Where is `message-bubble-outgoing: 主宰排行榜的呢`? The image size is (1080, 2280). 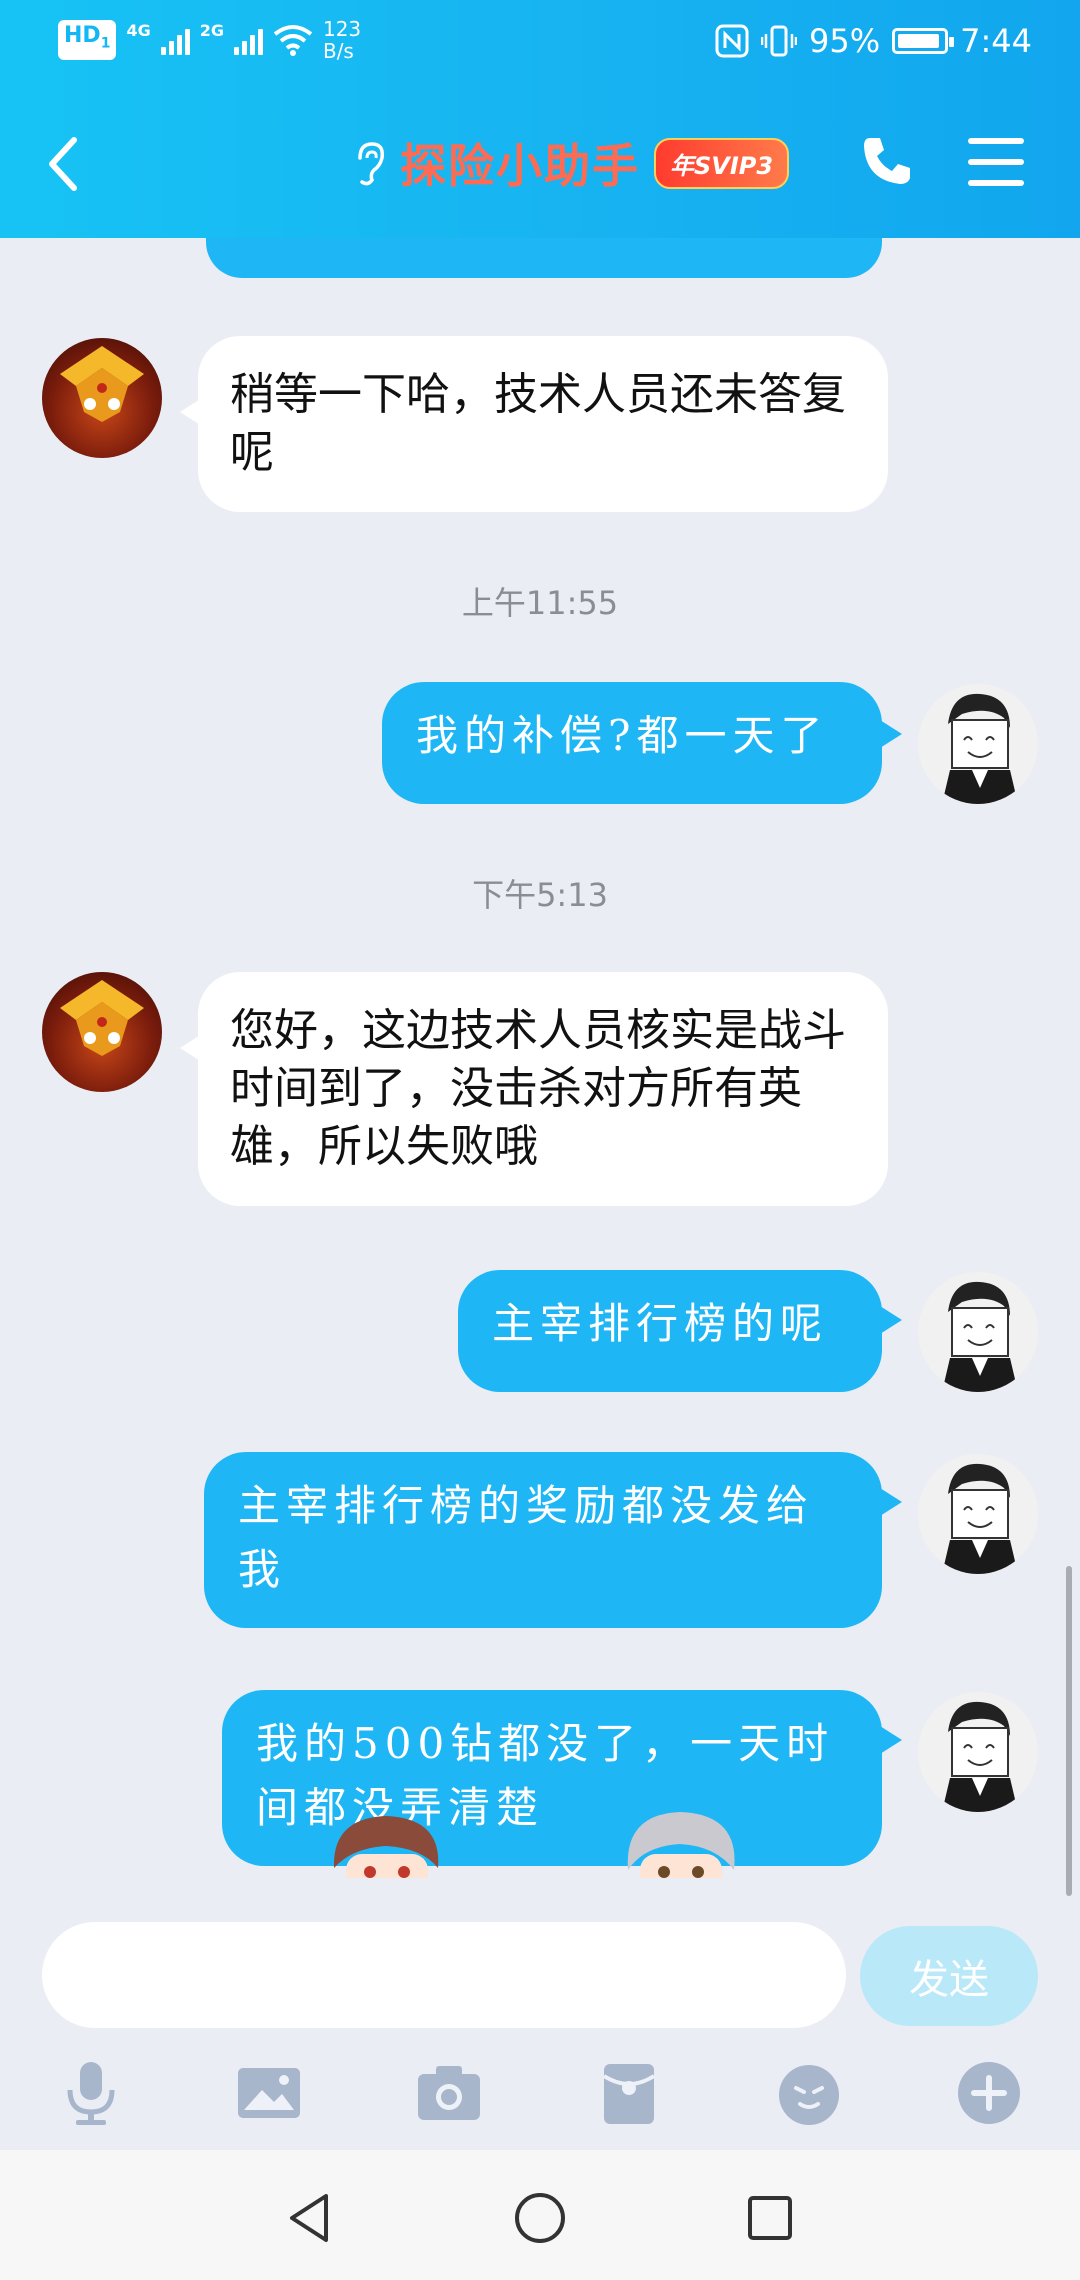
message-bubble-outgoing: 主宰排行榜的呢 is located at coordinates (670, 1331).